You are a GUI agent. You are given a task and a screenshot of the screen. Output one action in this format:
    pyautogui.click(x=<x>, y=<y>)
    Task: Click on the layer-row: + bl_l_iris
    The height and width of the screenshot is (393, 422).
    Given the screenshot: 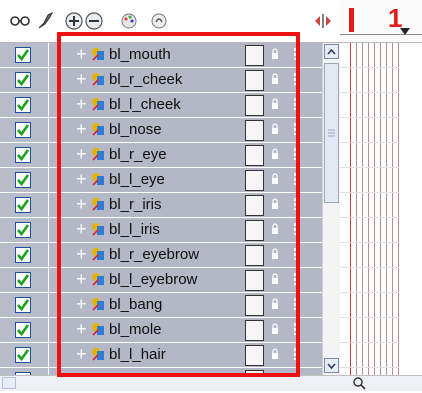 What is the action you would take?
    pyautogui.click(x=161, y=230)
    